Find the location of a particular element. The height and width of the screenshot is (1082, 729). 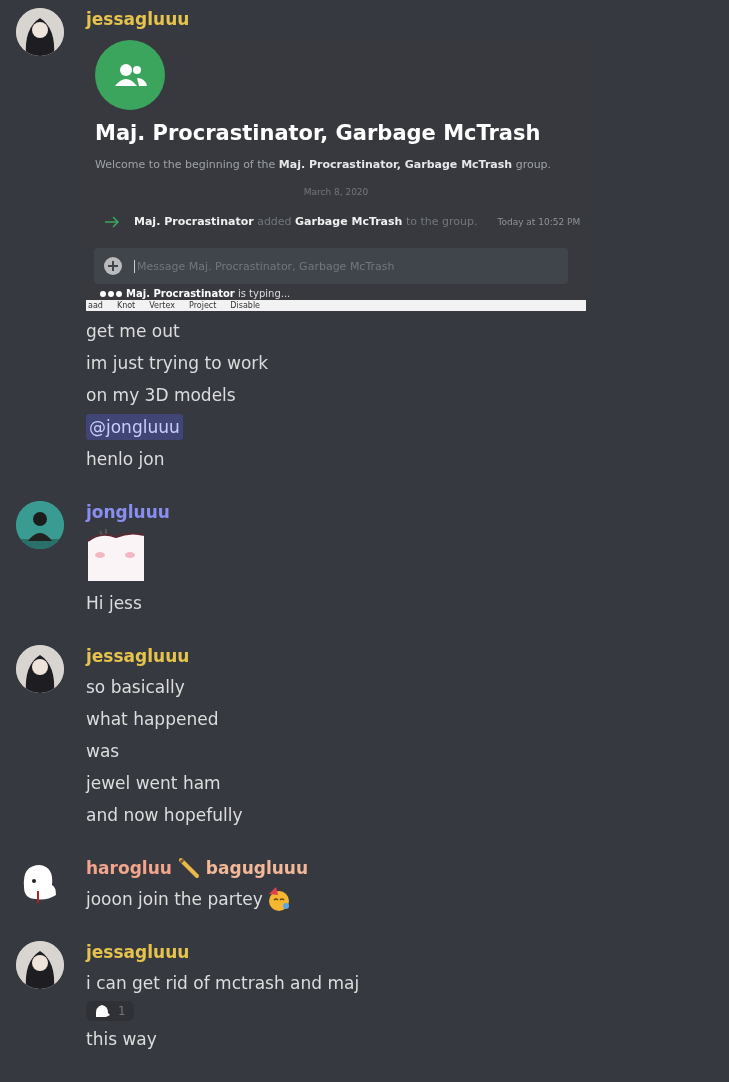

username: harogluu is located at coordinates (129, 868).